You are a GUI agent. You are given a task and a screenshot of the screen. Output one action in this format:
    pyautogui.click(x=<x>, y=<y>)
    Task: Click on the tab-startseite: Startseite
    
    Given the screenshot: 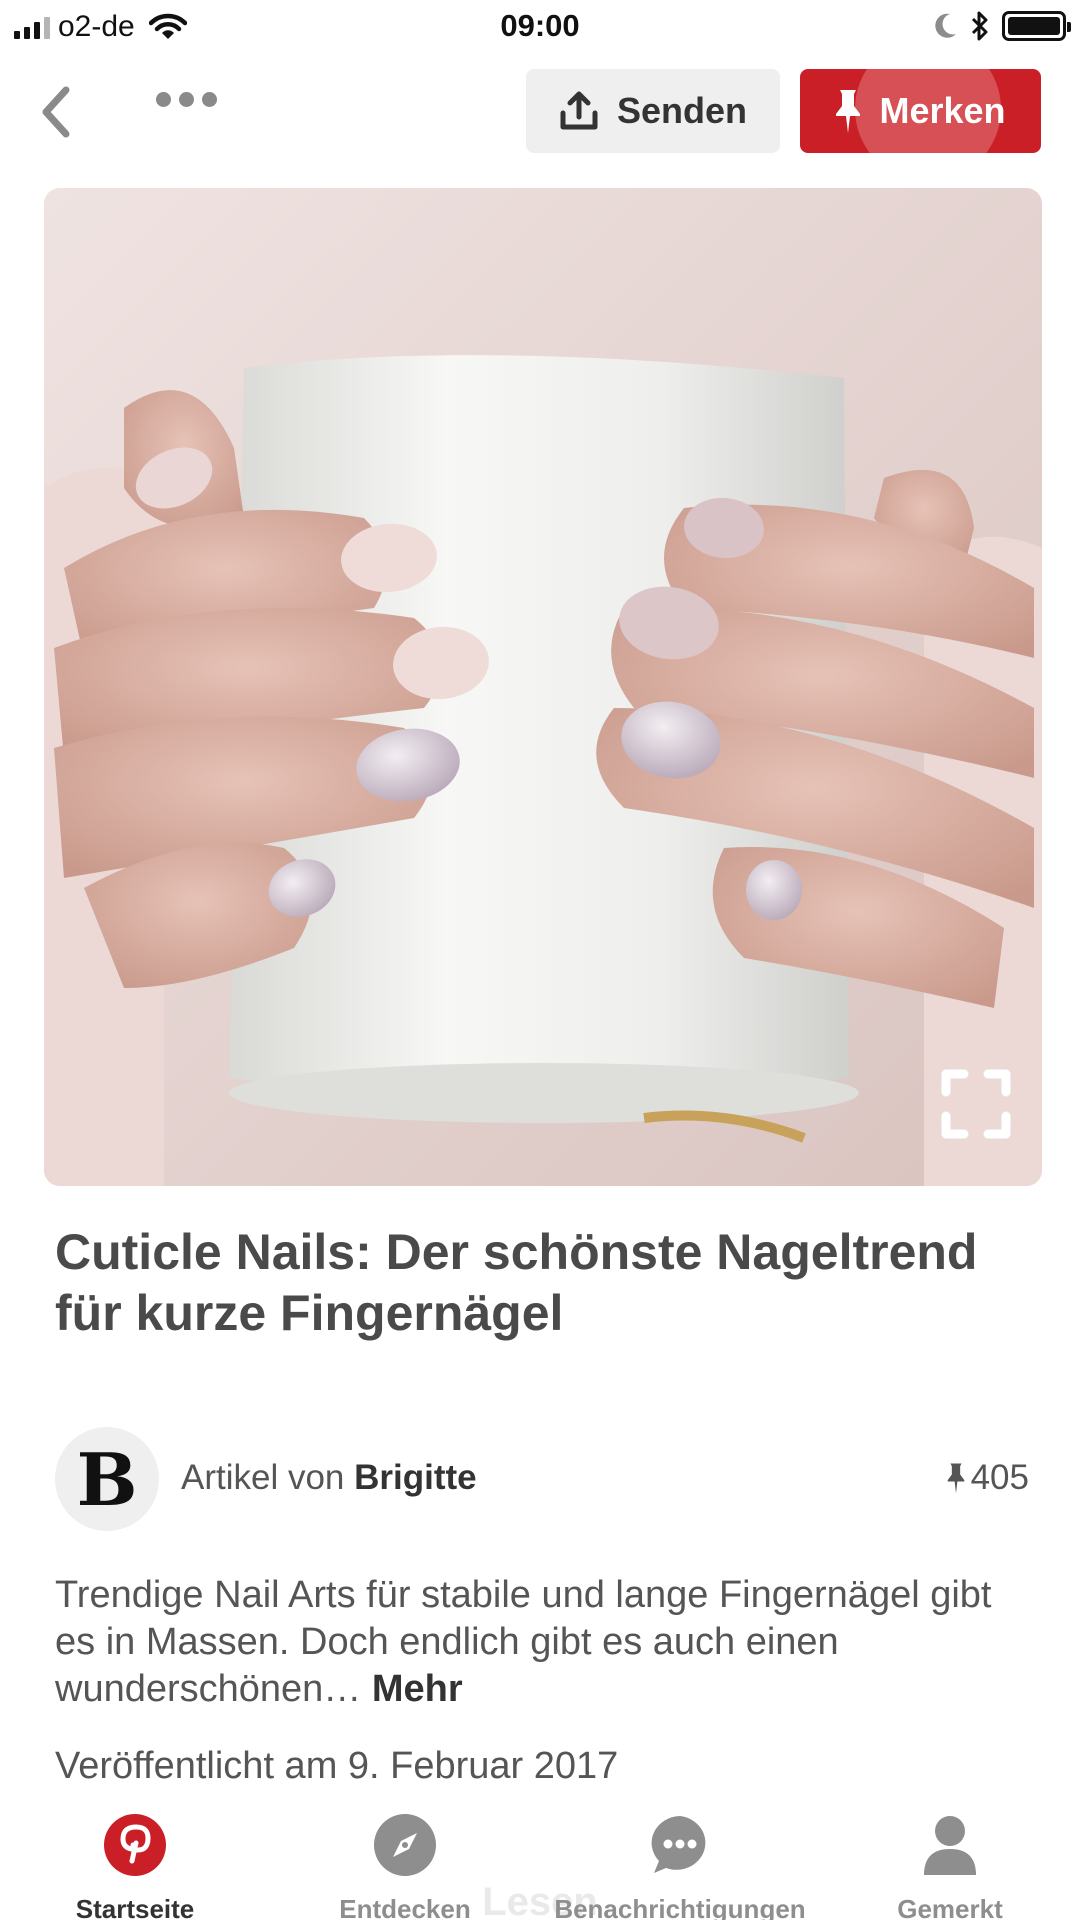 What is the action you would take?
    pyautogui.click(x=135, y=1866)
    